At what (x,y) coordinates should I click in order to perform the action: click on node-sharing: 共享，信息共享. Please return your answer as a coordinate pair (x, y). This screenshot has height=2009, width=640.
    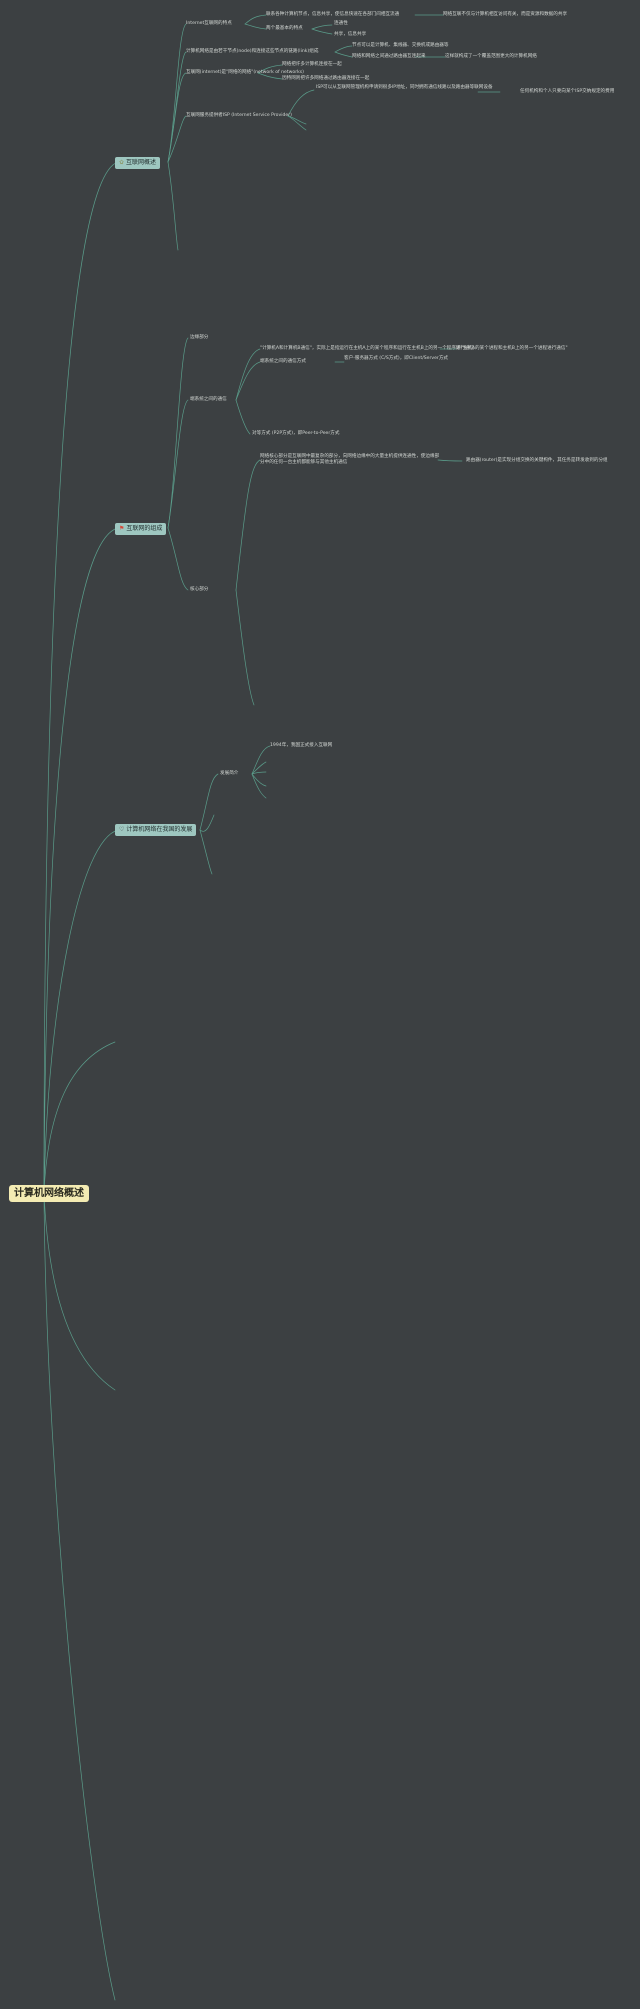
    Looking at the image, I should click on (350, 35).